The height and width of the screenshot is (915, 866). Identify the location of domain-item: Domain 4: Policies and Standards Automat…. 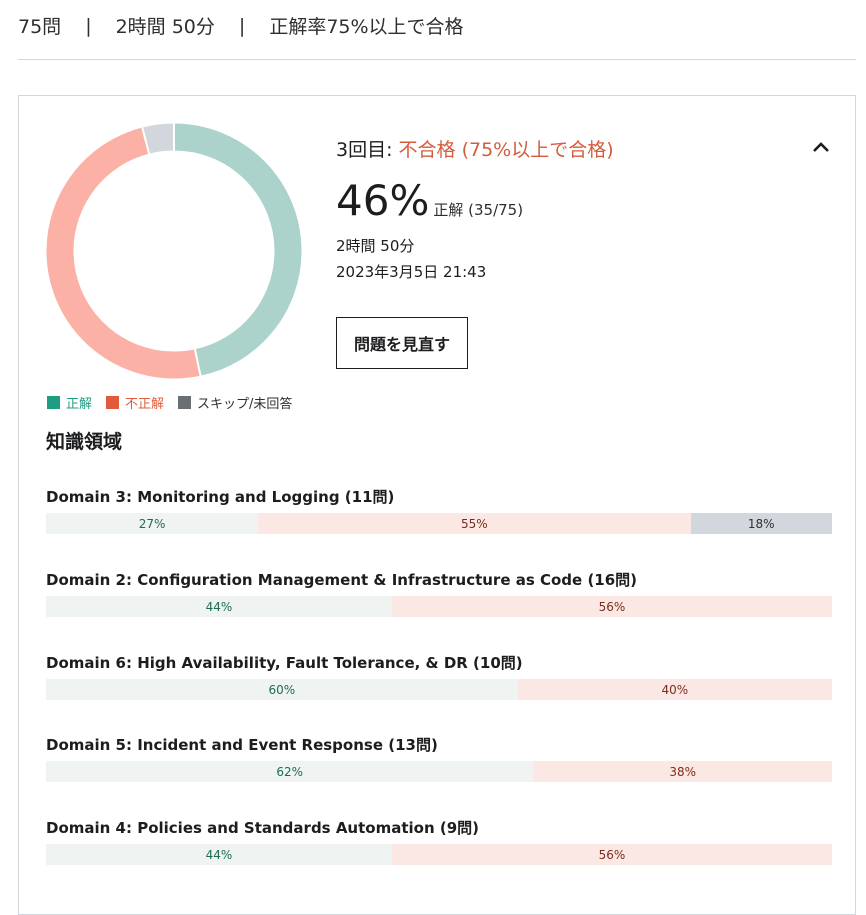
(439, 841).